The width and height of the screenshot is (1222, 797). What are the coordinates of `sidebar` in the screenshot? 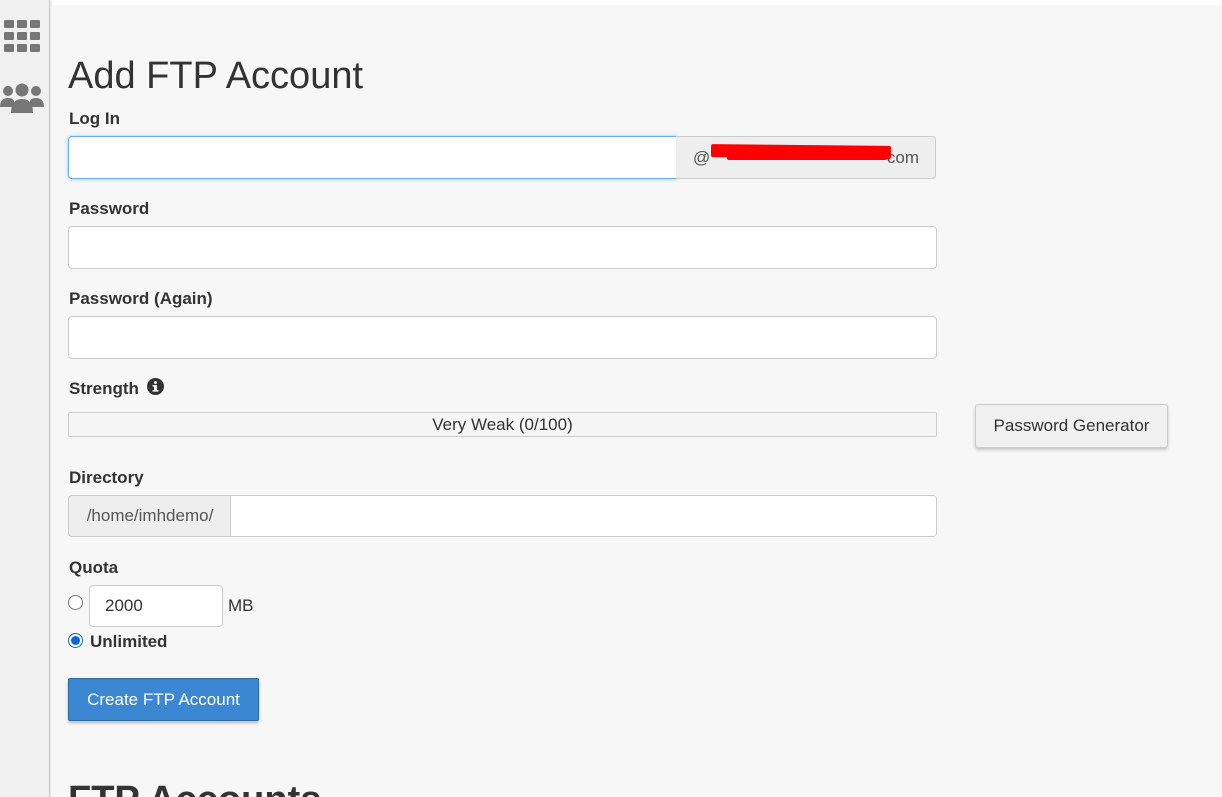 It's located at (25, 398).